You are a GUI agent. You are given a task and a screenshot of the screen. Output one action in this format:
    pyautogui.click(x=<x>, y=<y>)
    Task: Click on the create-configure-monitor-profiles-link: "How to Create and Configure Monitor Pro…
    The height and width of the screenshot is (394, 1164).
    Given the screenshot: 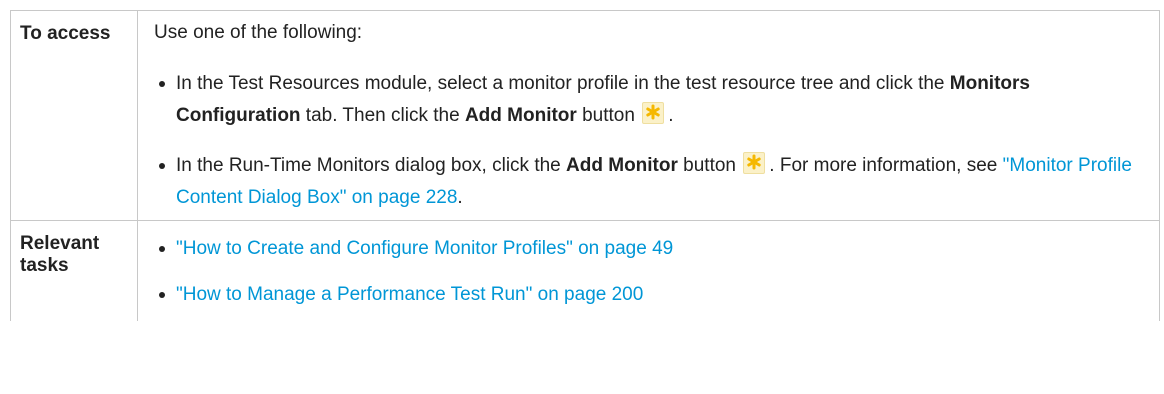 What is the action you would take?
    pyautogui.click(x=424, y=248)
    